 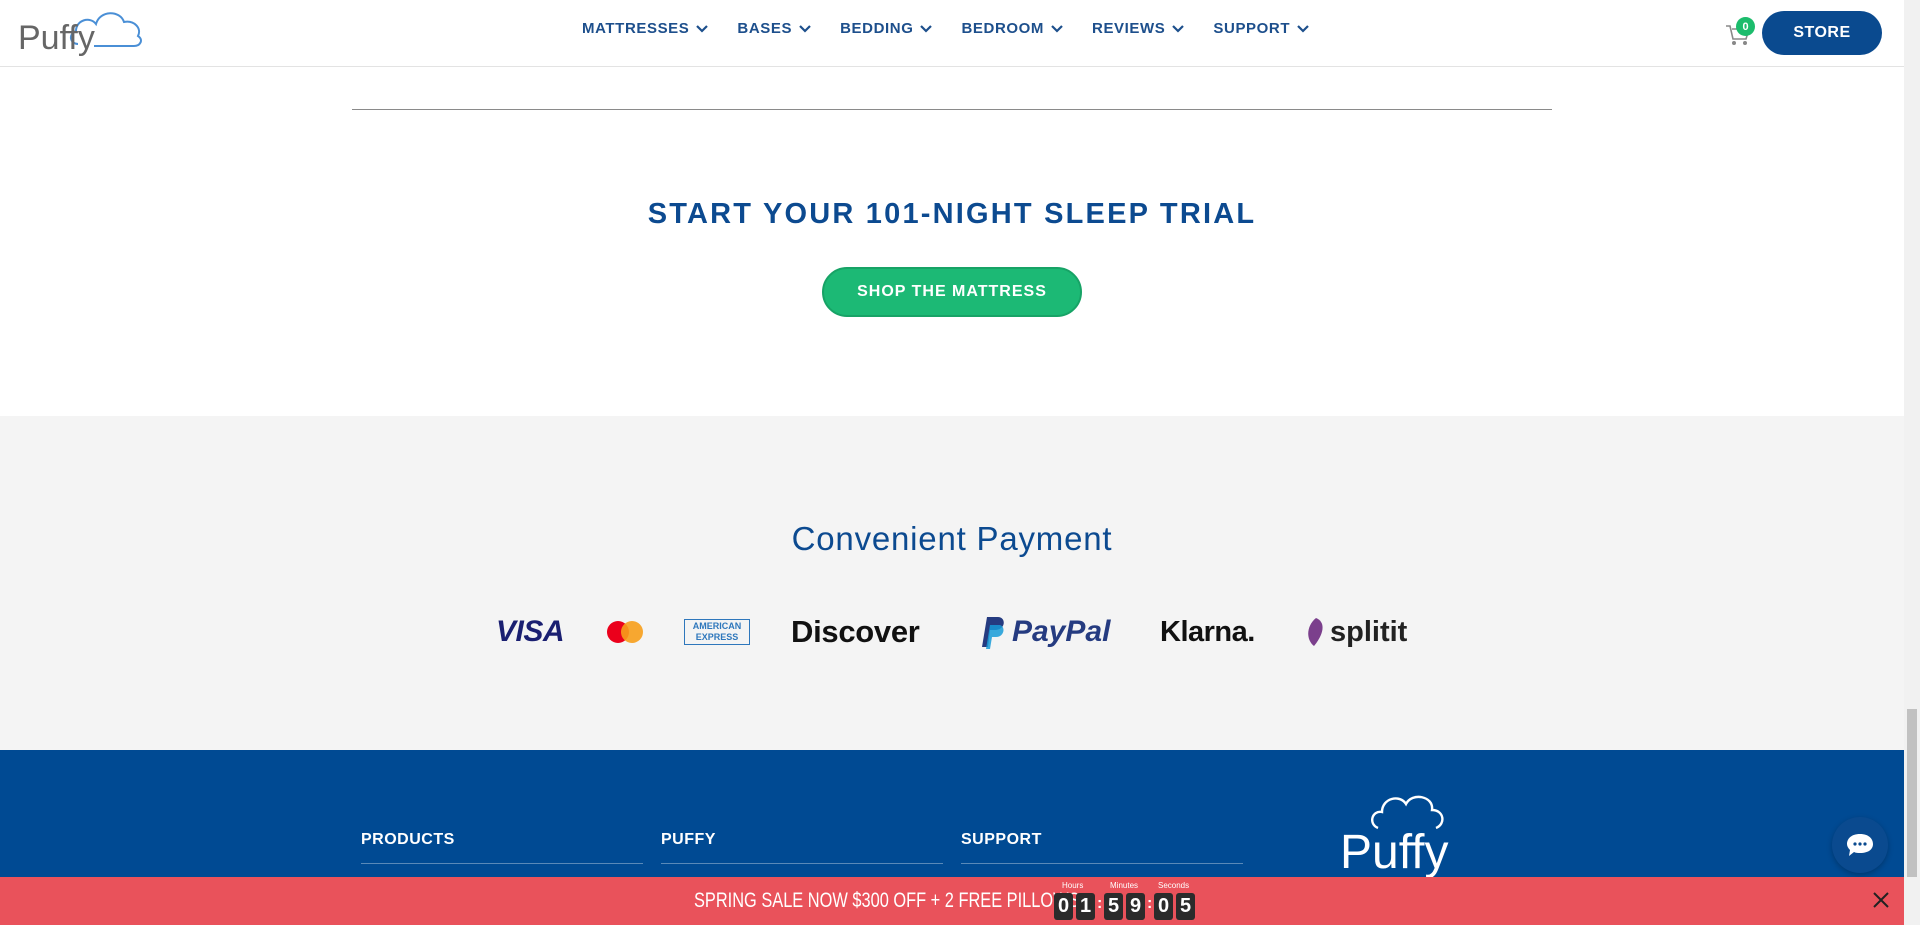 What do you see at coordinates (877, 28) in the screenshot?
I see `nav-label: BEDDING` at bounding box center [877, 28].